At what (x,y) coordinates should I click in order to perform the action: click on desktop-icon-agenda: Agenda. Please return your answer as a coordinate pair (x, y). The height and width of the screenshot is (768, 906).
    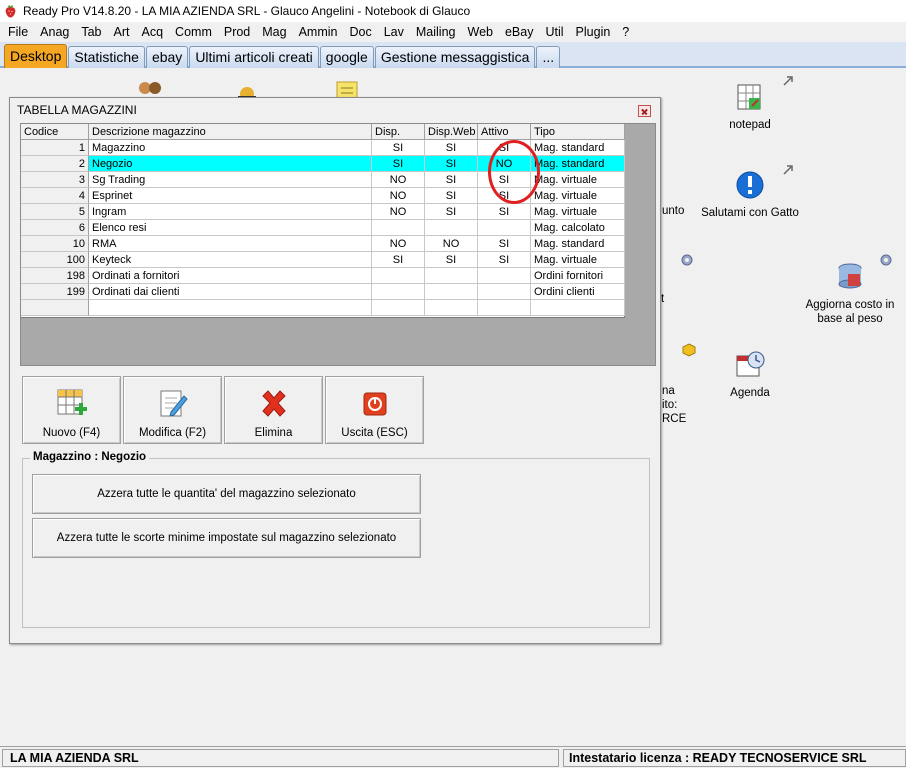
    Looking at the image, I should click on (750, 375).